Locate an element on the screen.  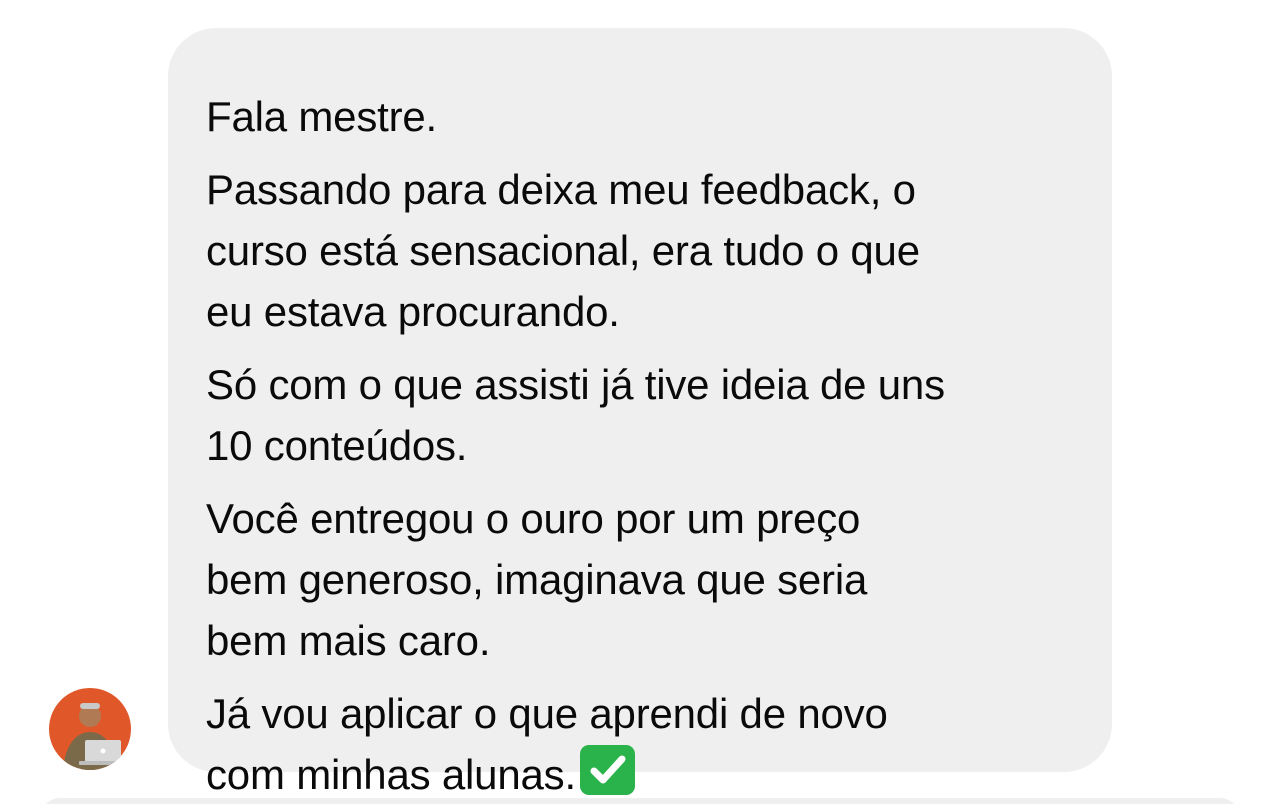
message-line: com minhas alunas. is located at coordinates (644, 774).